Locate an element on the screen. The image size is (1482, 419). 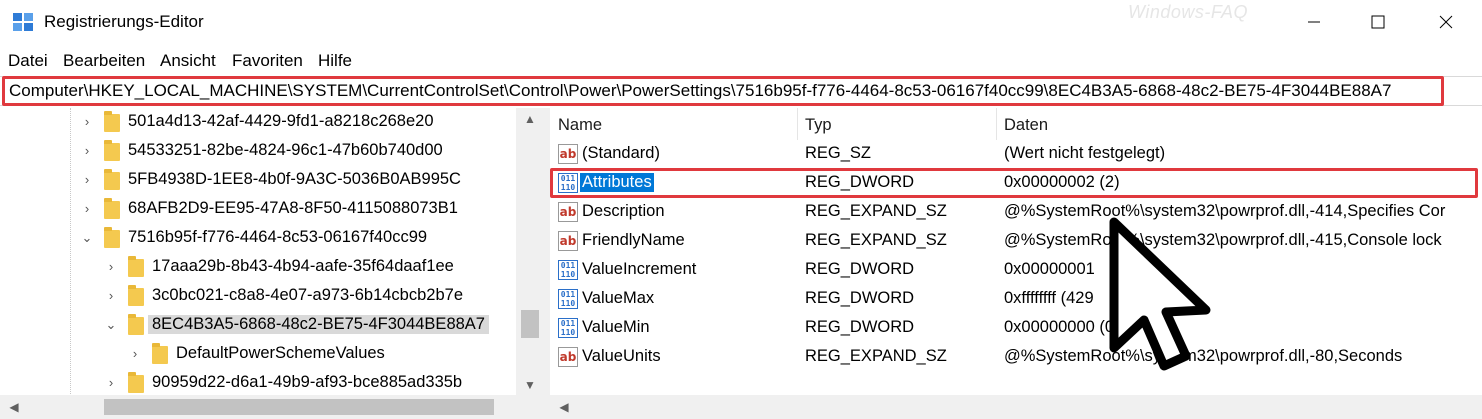
tree-item-label: 501a4d13-42af-4429-9fd1-a8218c268e20 is located at coordinates (281, 121).